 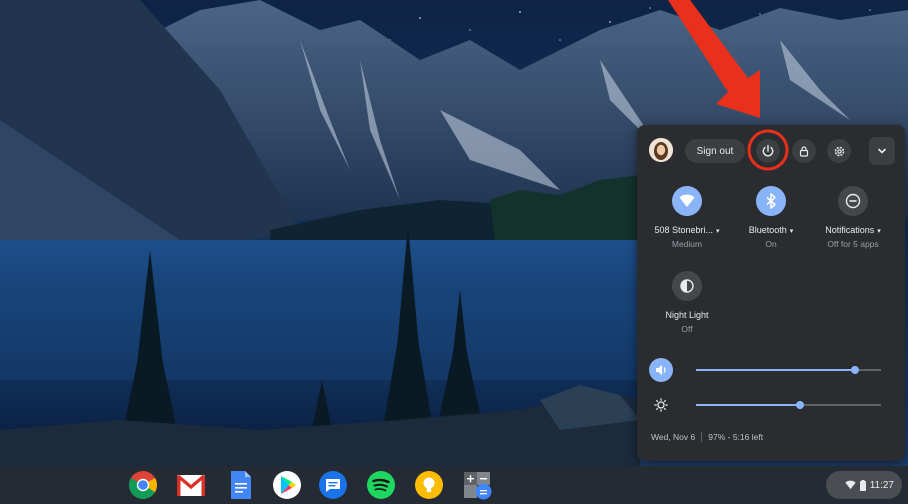 What do you see at coordinates (799, 405) in the screenshot?
I see `brightness-slider-thumb` at bounding box center [799, 405].